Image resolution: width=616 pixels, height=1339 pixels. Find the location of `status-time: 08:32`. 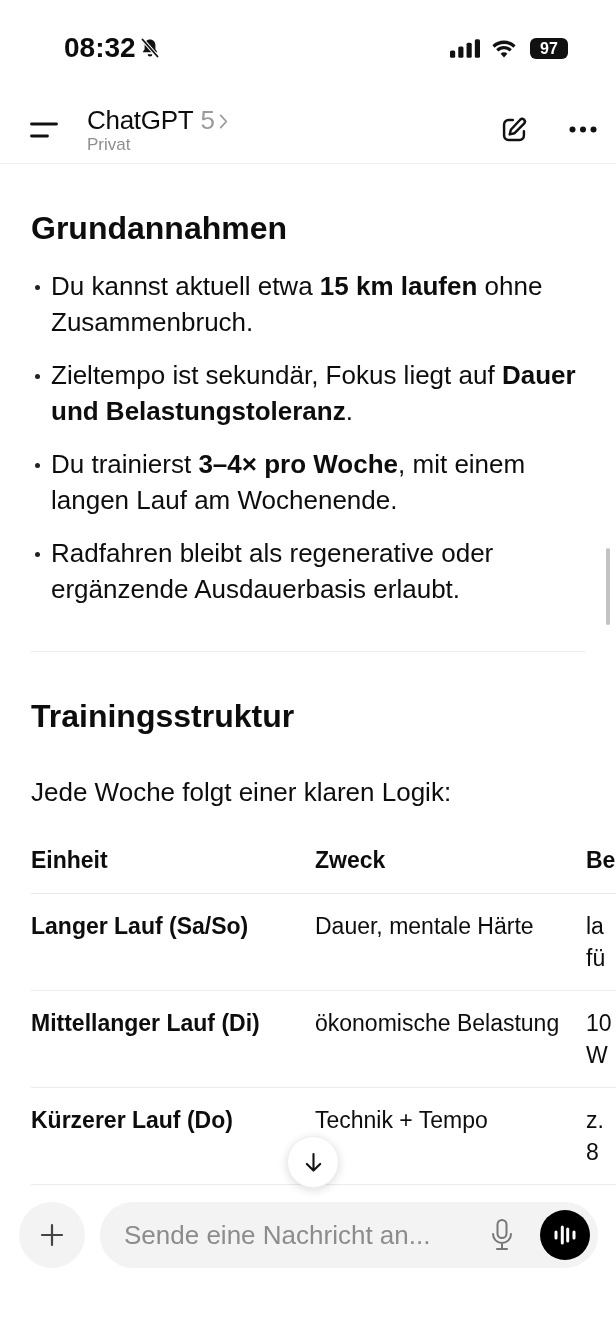

status-time: 08:32 is located at coordinates (100, 48).